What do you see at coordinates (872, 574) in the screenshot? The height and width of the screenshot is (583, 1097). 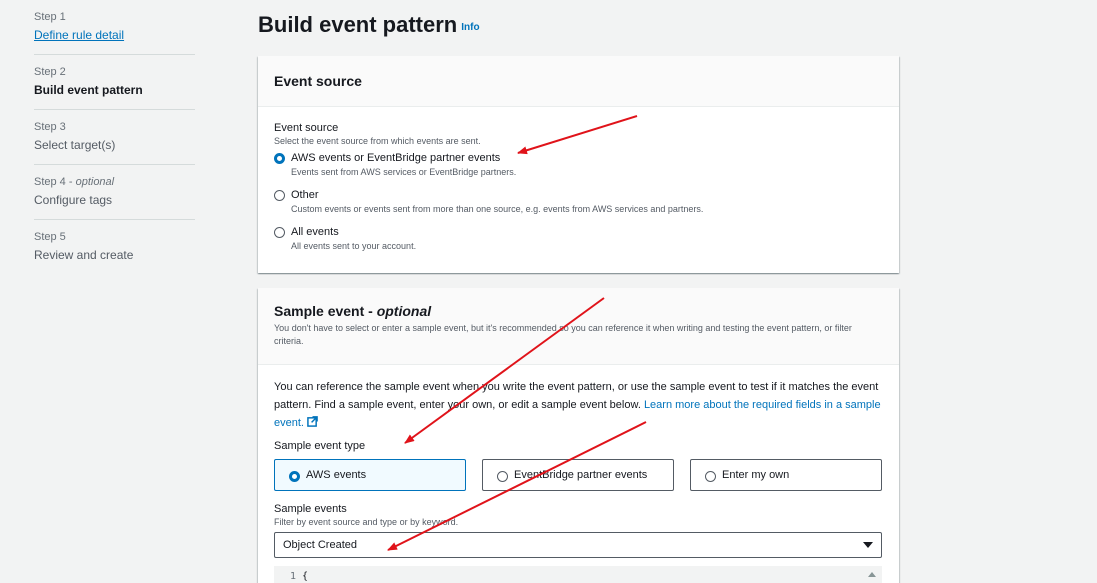 I see `scroll-up-icon` at bounding box center [872, 574].